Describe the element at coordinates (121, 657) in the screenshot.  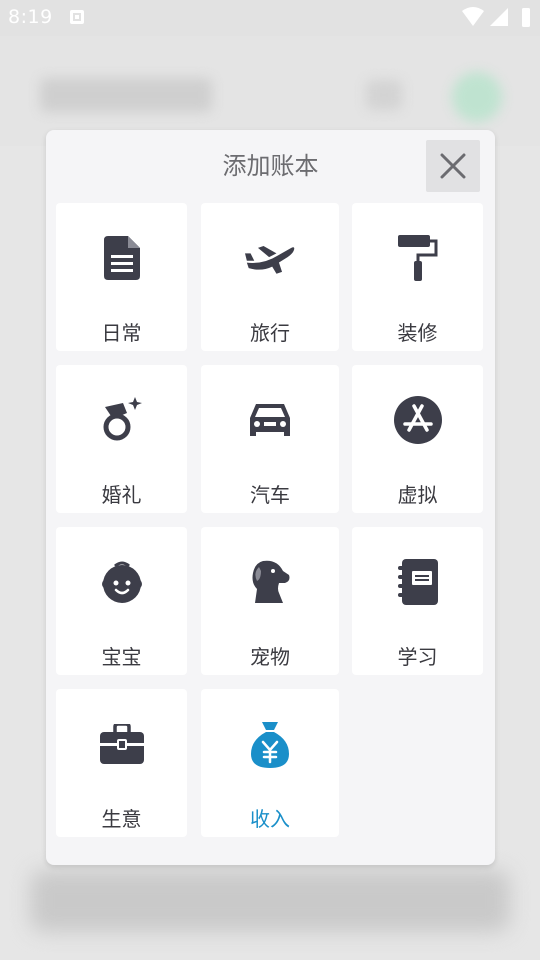
I see `ledger-item-label: 宝宝` at that location.